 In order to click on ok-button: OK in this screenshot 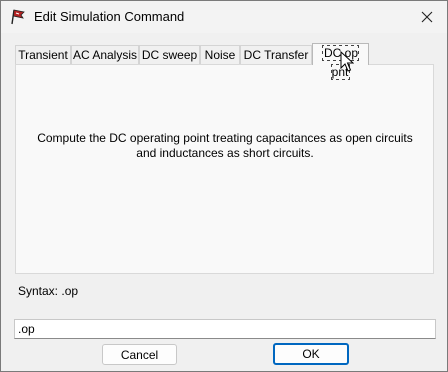, I will do `click(311, 354)`.